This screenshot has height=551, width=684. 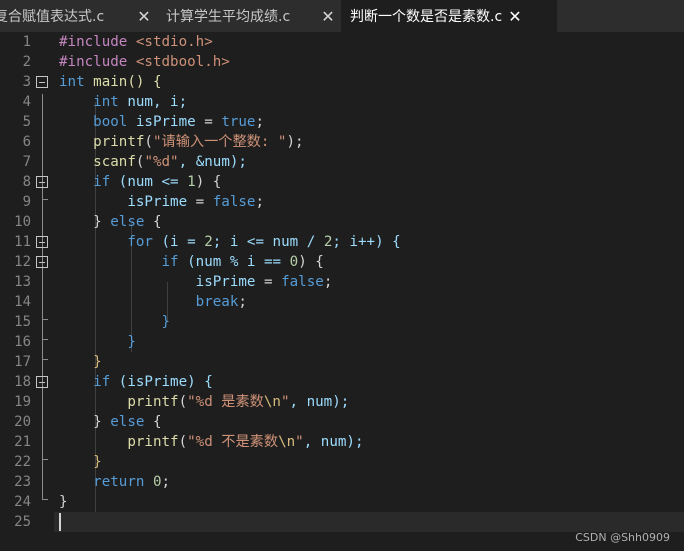 What do you see at coordinates (22, 362) in the screenshot?
I see `line-number: 17` at bounding box center [22, 362].